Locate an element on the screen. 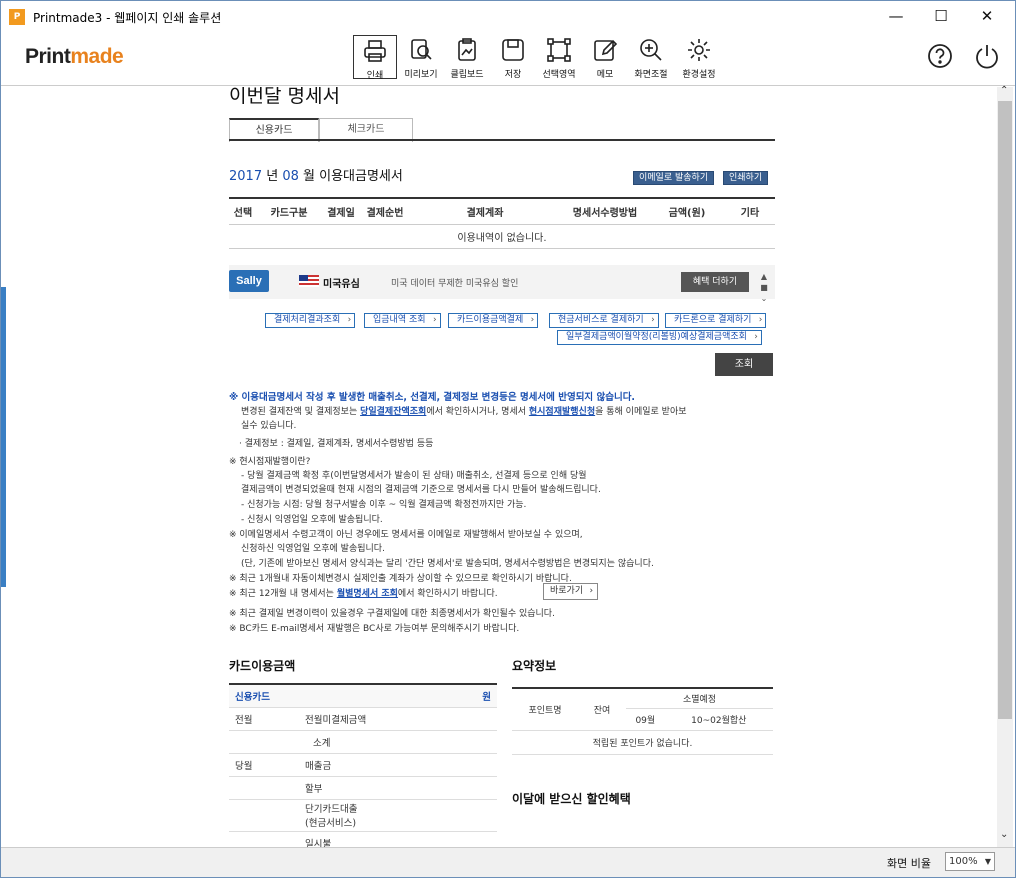 This screenshot has height=878, width=1016. link-today-balance: 당일결제잔액조회 is located at coordinates (393, 412).